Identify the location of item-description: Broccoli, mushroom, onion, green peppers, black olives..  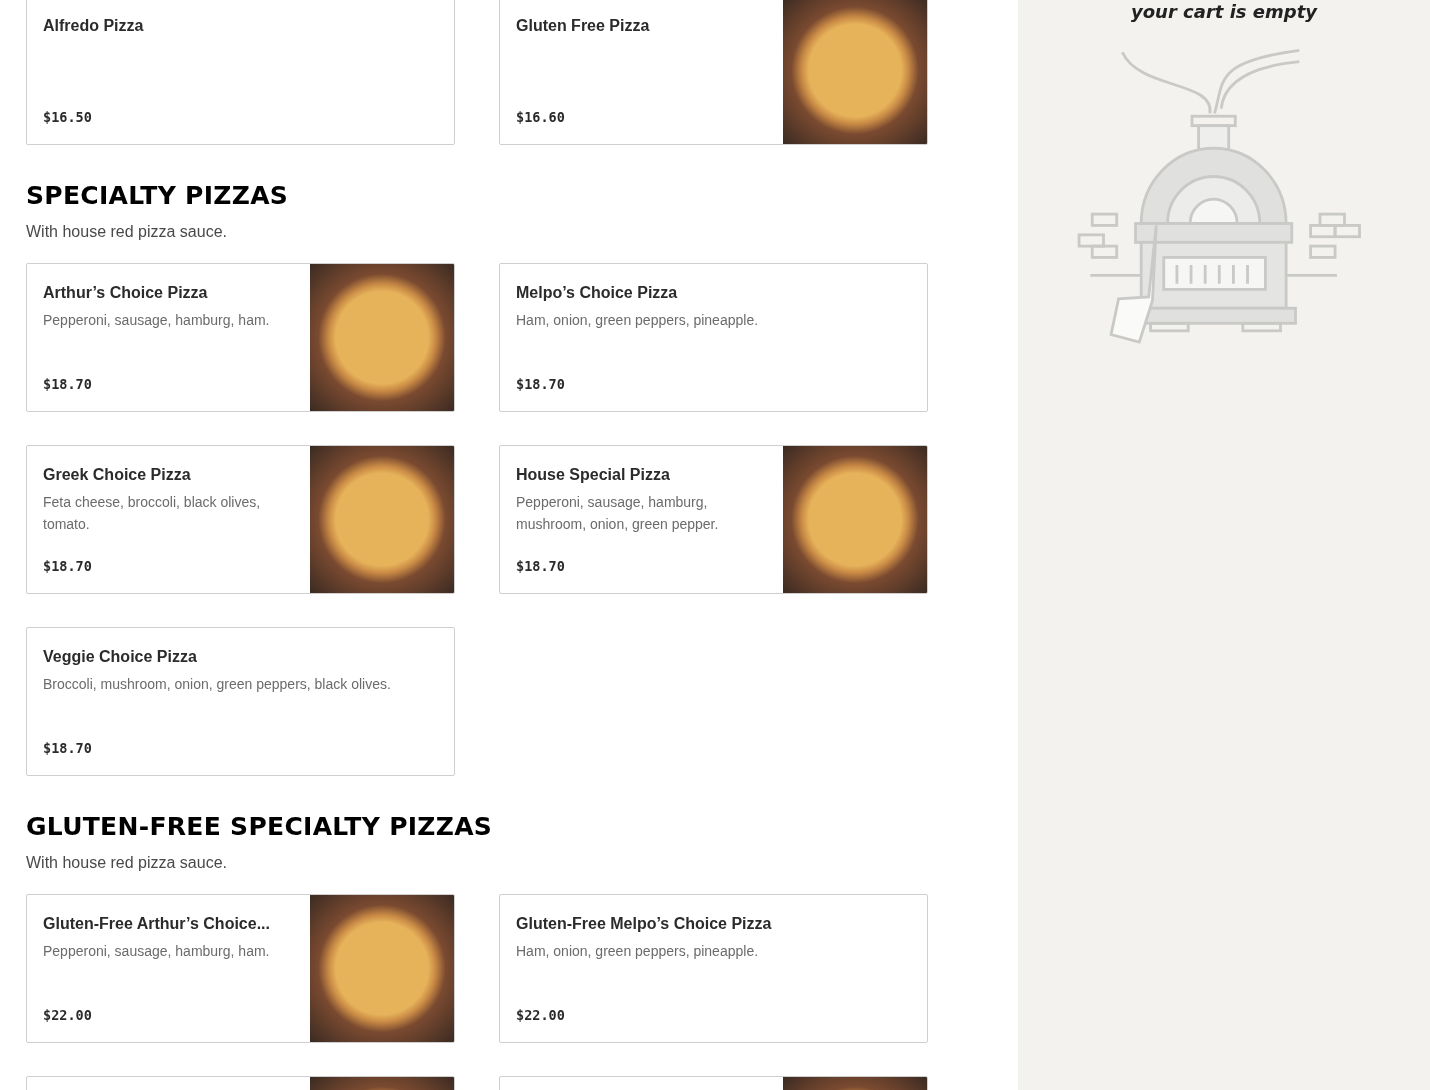
(217, 684).